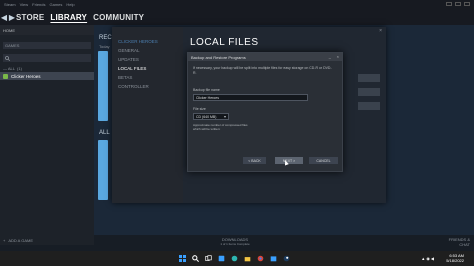 The width and height of the screenshot is (474, 266). What do you see at coordinates (21, 240) in the screenshot?
I see `add-game-label: ADD A GAME` at bounding box center [21, 240].